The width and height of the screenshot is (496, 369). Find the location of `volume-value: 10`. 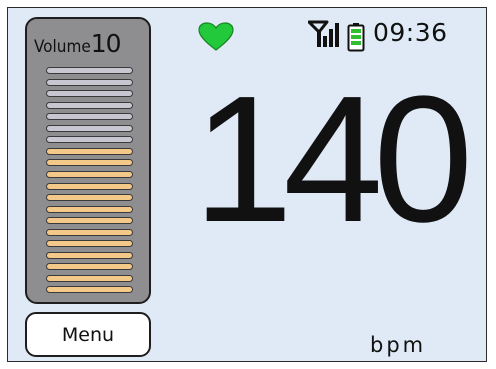

volume-value: 10 is located at coordinates (106, 43).